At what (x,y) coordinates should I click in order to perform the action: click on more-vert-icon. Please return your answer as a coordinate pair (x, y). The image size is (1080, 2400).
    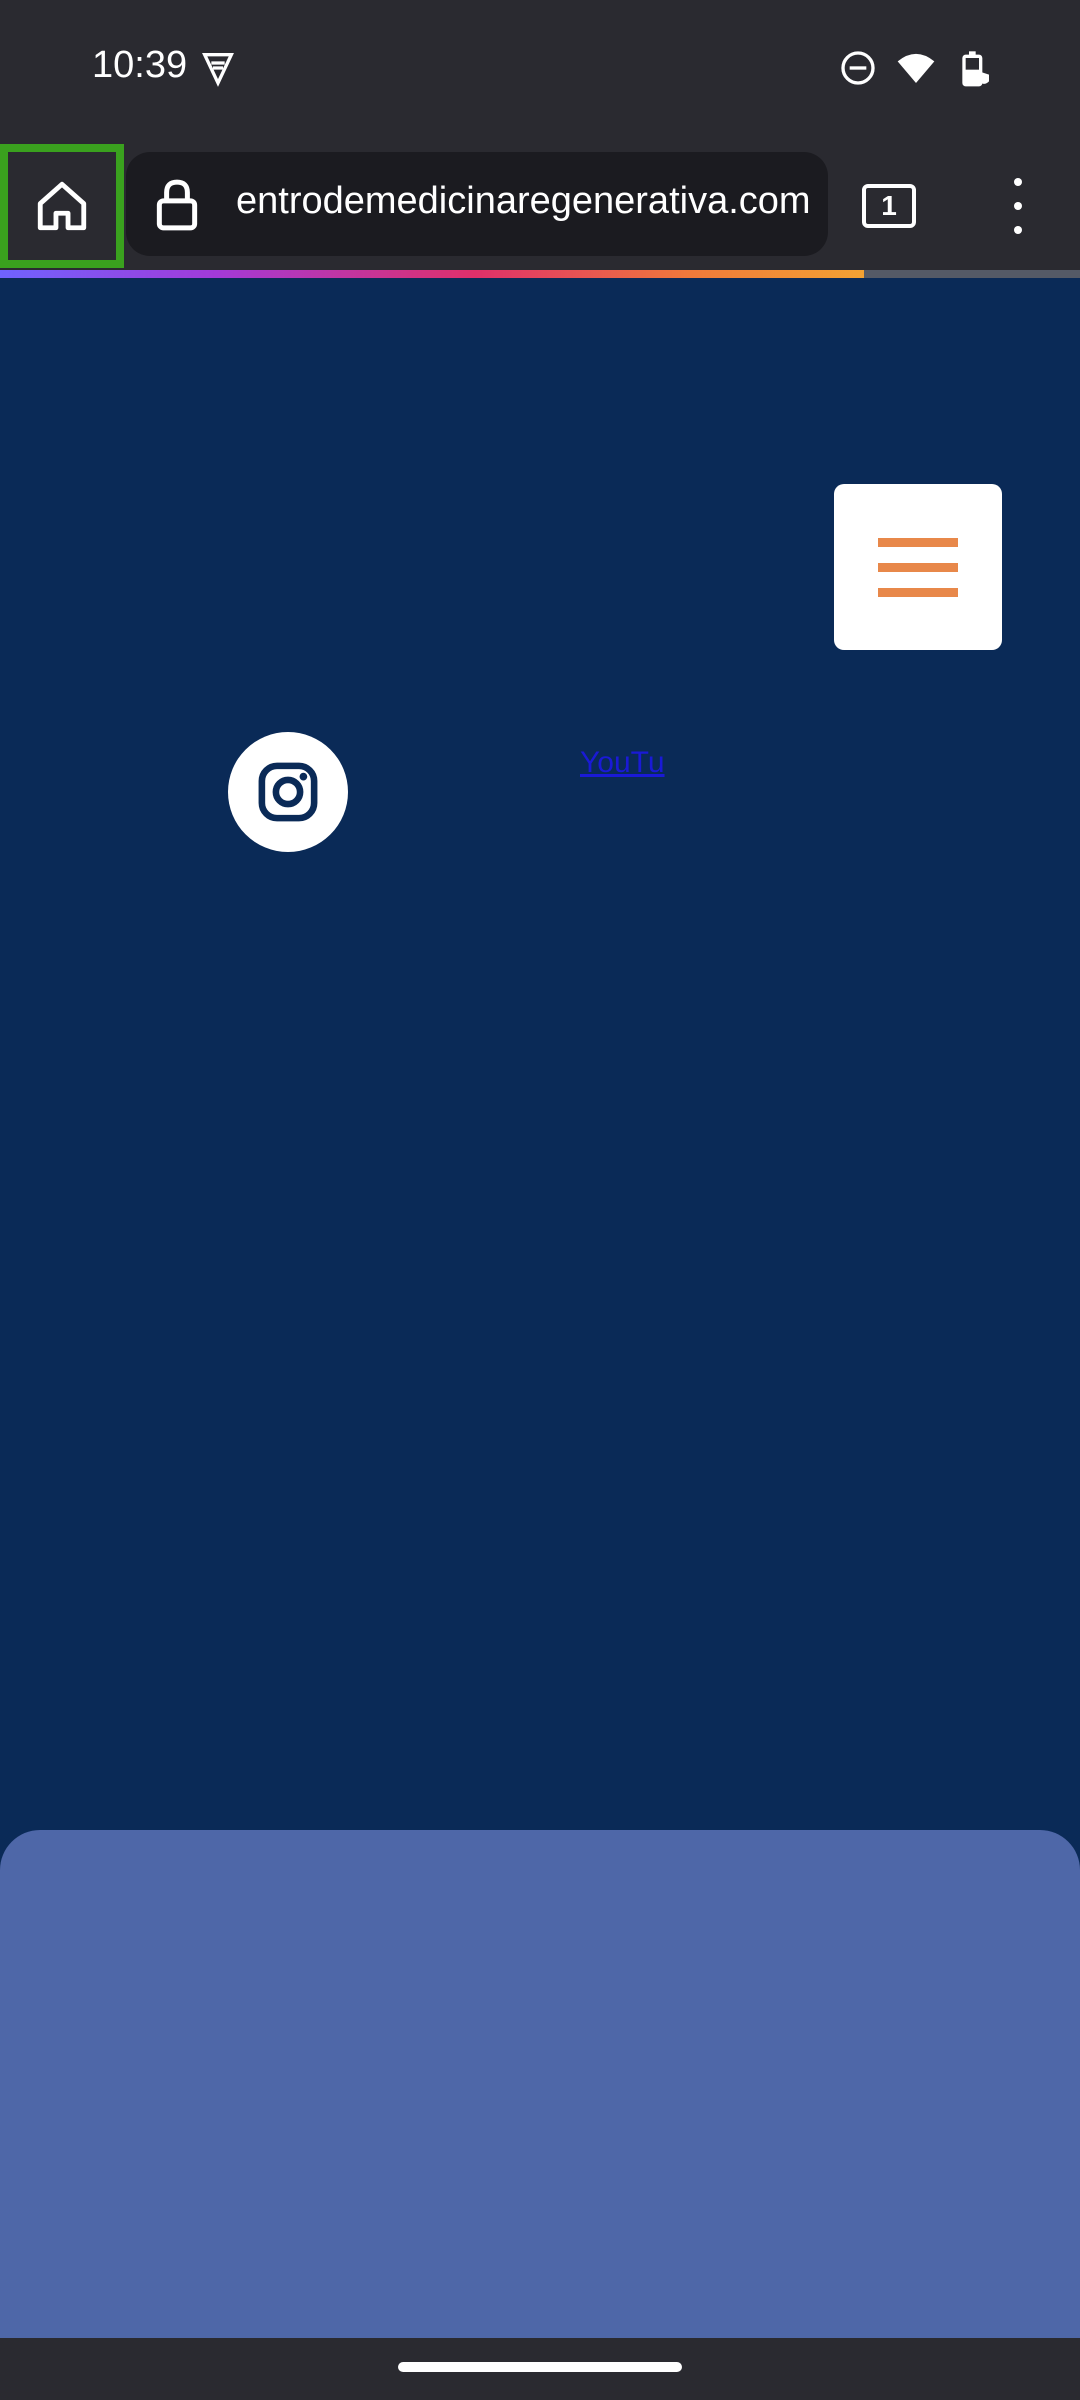
    Looking at the image, I should click on (1018, 206).